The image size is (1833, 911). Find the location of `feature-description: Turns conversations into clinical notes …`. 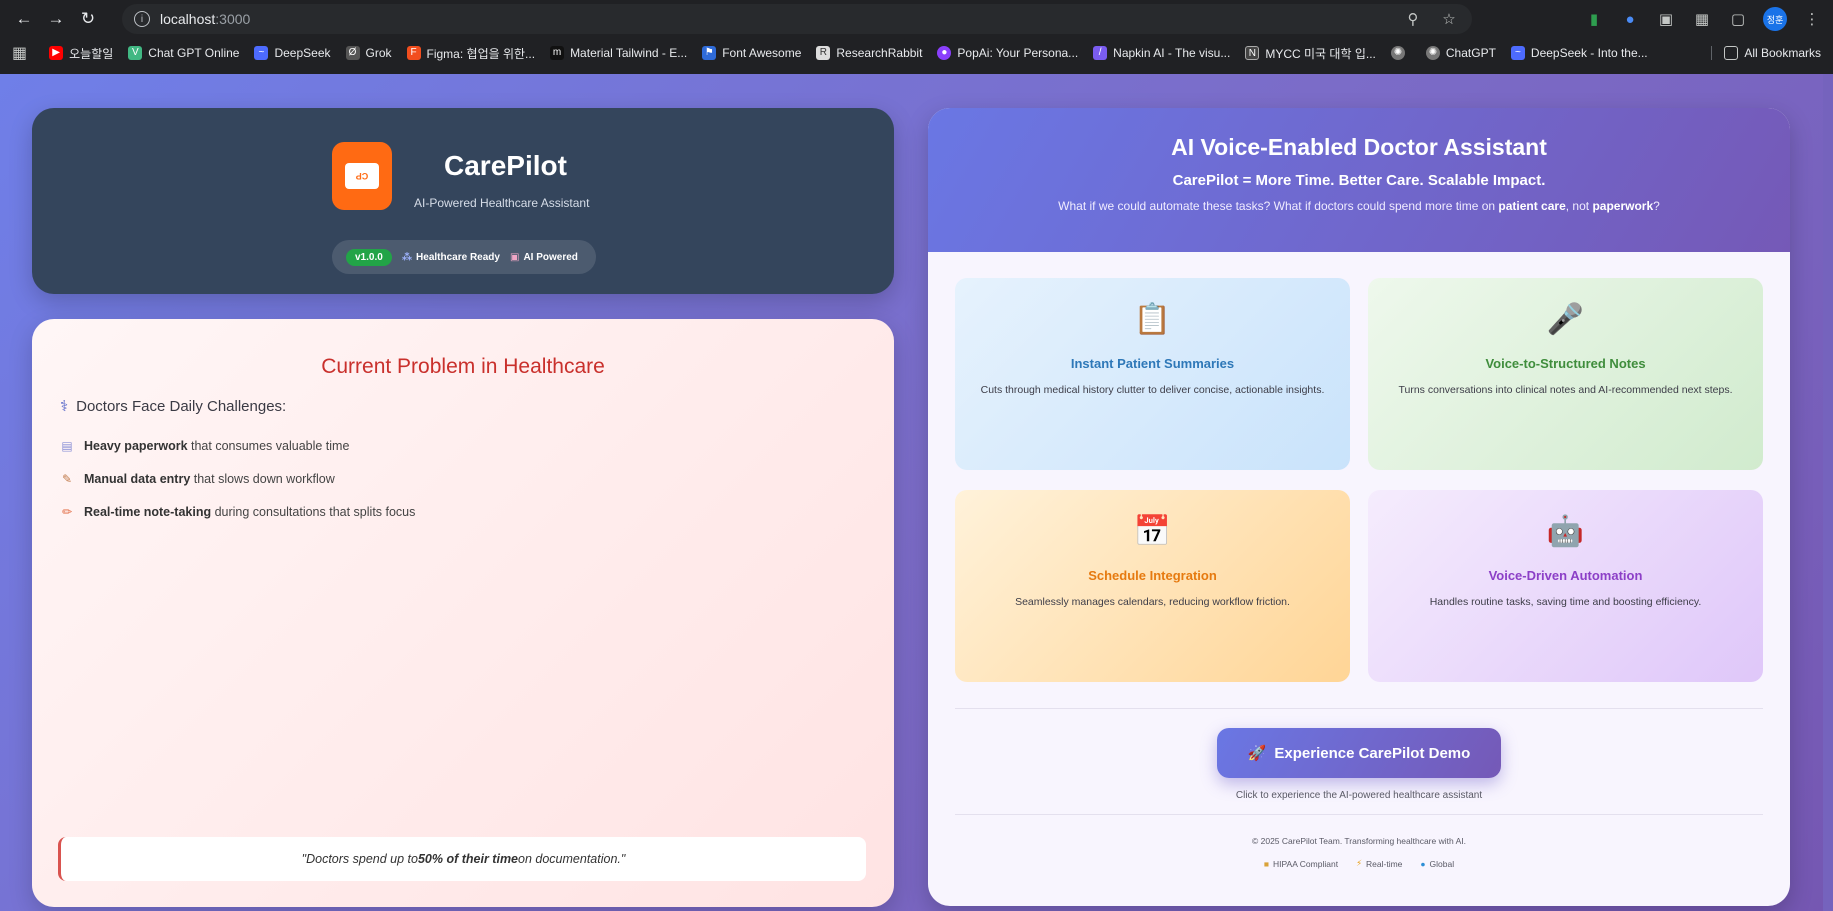

feature-description: Turns conversations into clinical notes … is located at coordinates (1565, 390).